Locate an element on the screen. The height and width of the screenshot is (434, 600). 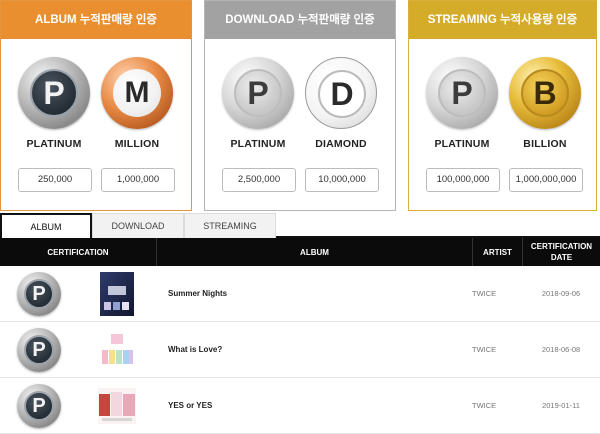
album-title: What is Love? is located at coordinates (195, 350).